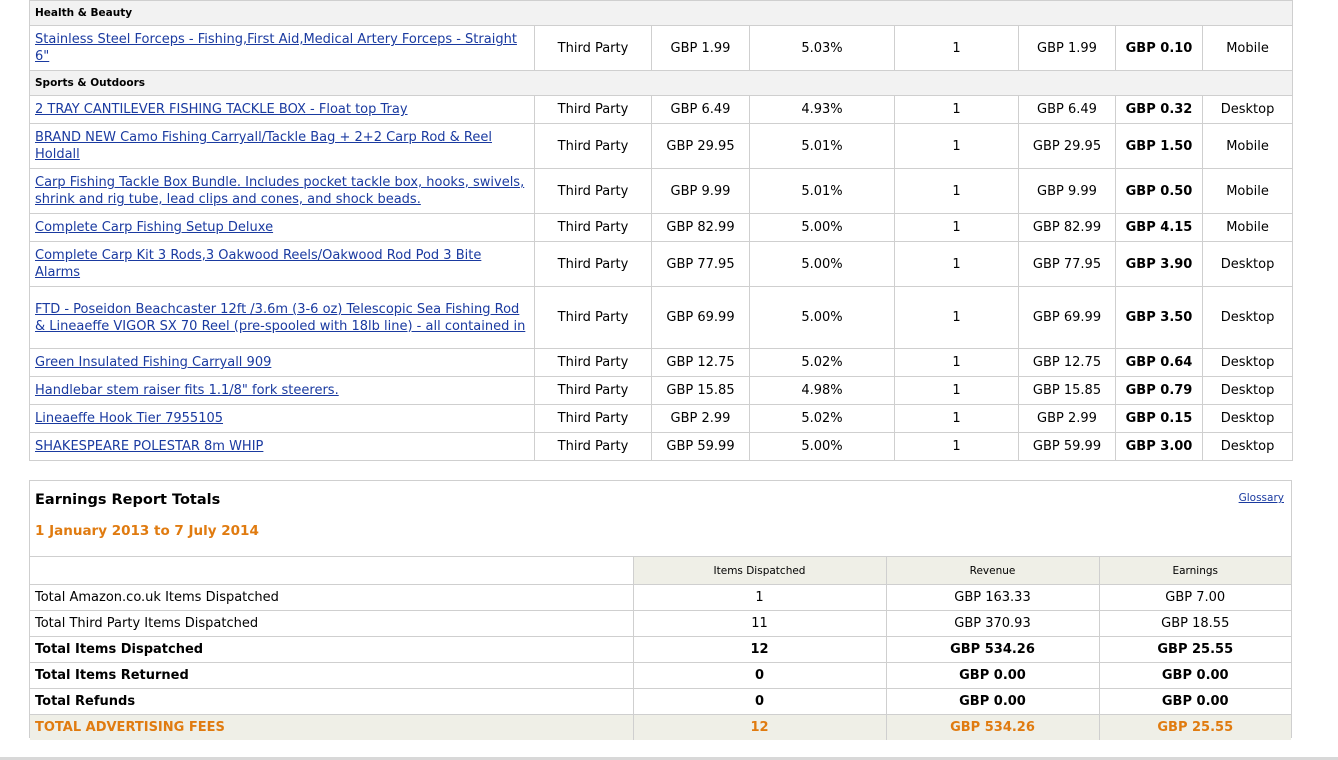 The height and width of the screenshot is (760, 1338). What do you see at coordinates (992, 597) in the screenshot?
I see `totals-revenue-cell: GBP 163.33` at bounding box center [992, 597].